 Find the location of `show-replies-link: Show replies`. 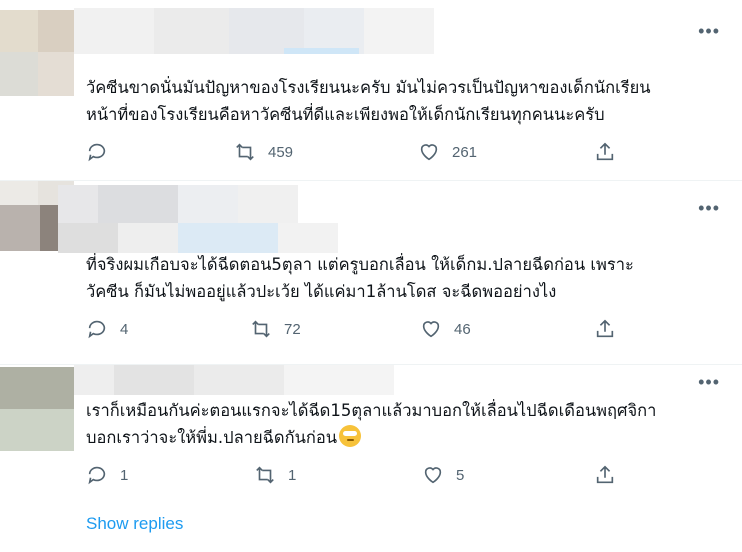

show-replies-link: Show replies is located at coordinates (134, 524).